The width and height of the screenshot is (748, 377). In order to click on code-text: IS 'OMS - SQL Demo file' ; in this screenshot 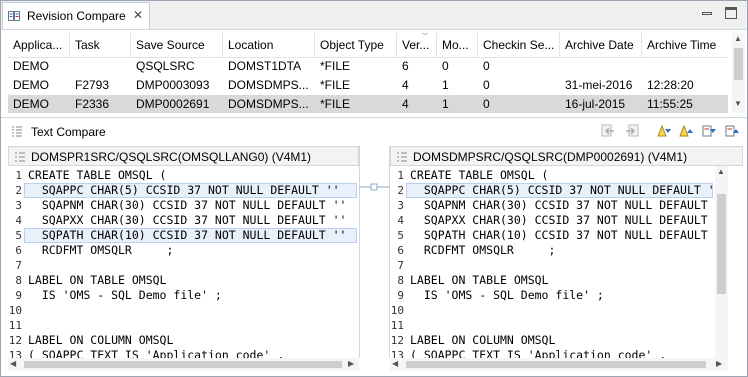, I will do `click(507, 295)`.